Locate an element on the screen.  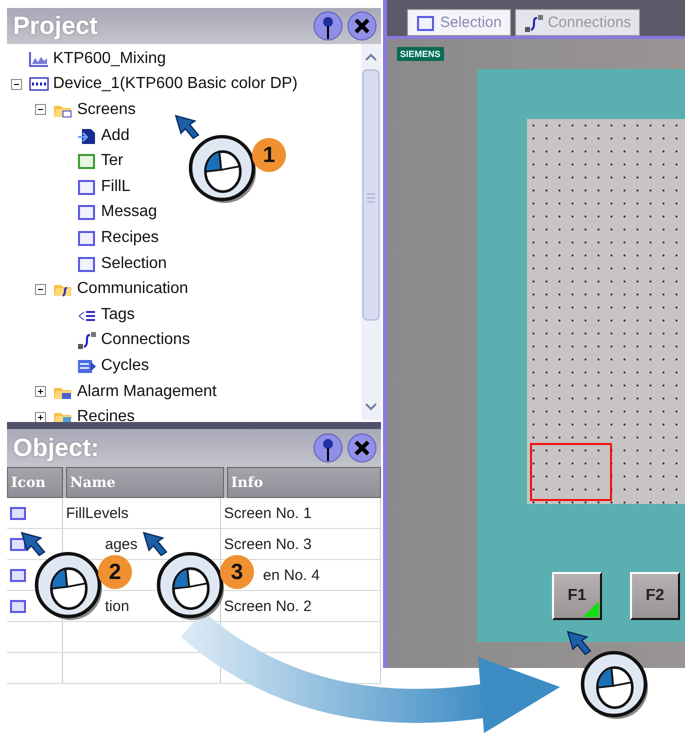
panel-title: Object: is located at coordinates (56, 448).